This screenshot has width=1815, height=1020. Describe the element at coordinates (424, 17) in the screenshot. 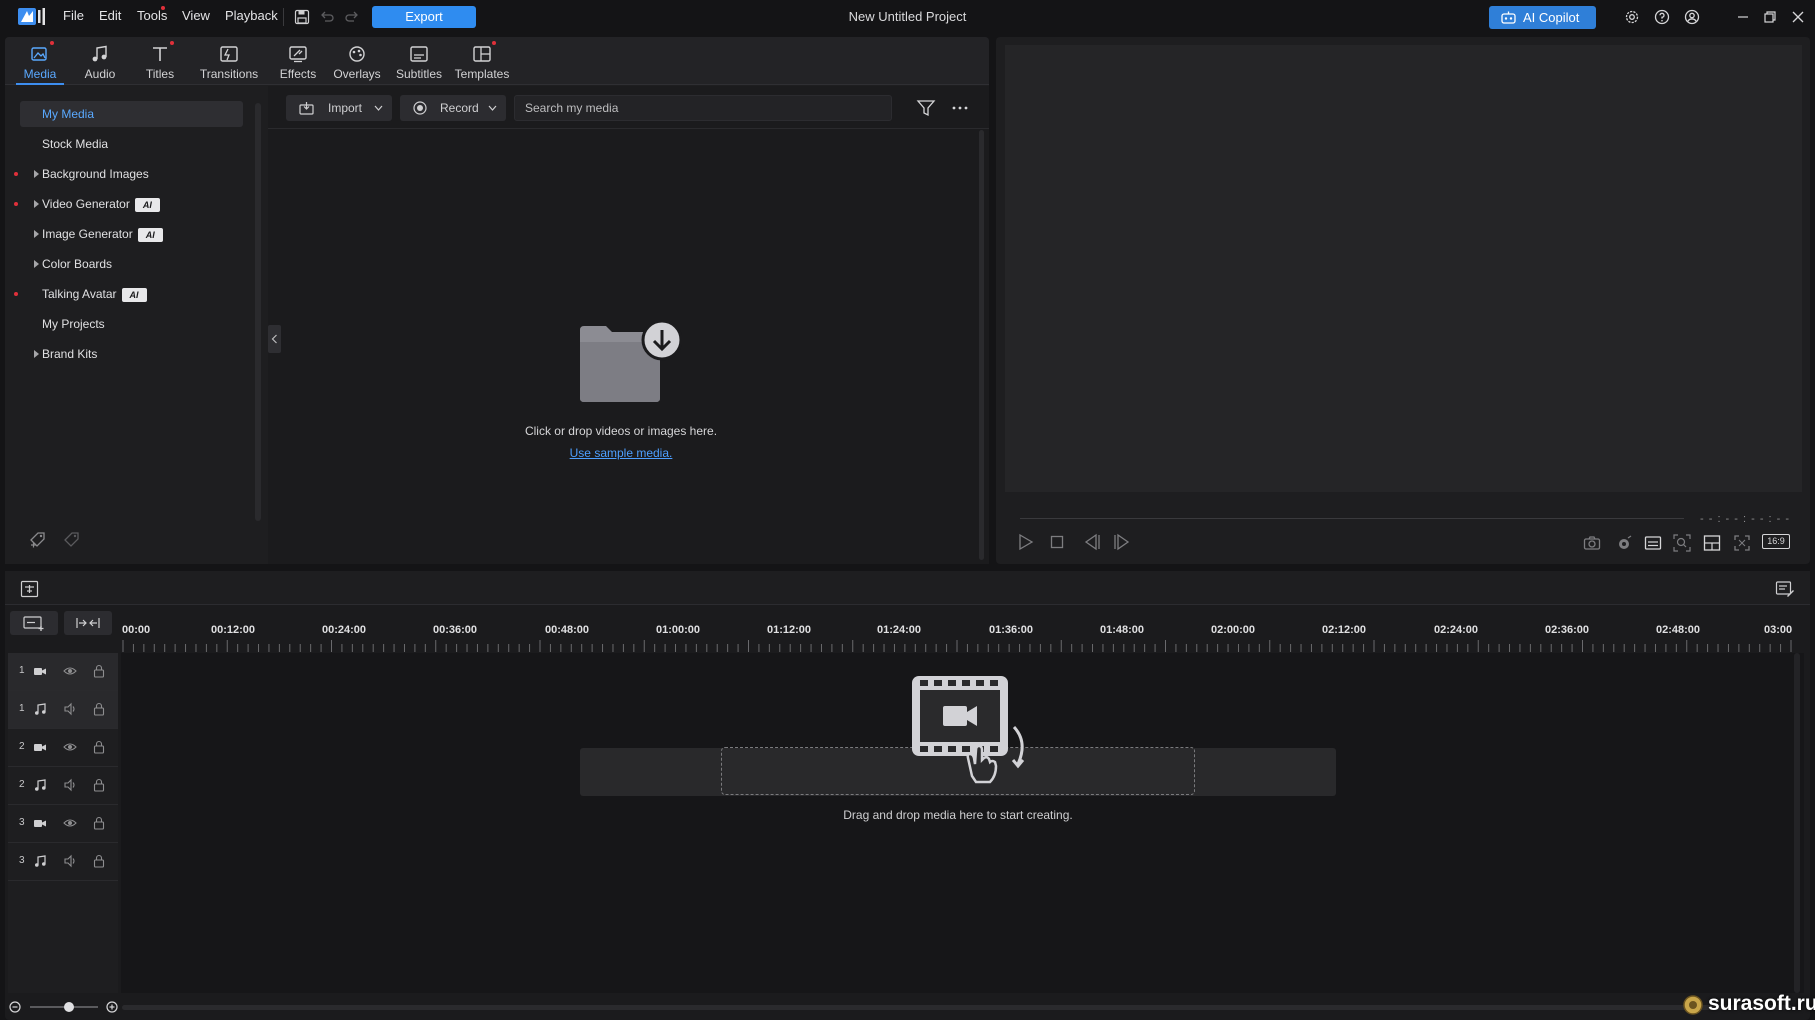

I see `export-button: Export` at that location.